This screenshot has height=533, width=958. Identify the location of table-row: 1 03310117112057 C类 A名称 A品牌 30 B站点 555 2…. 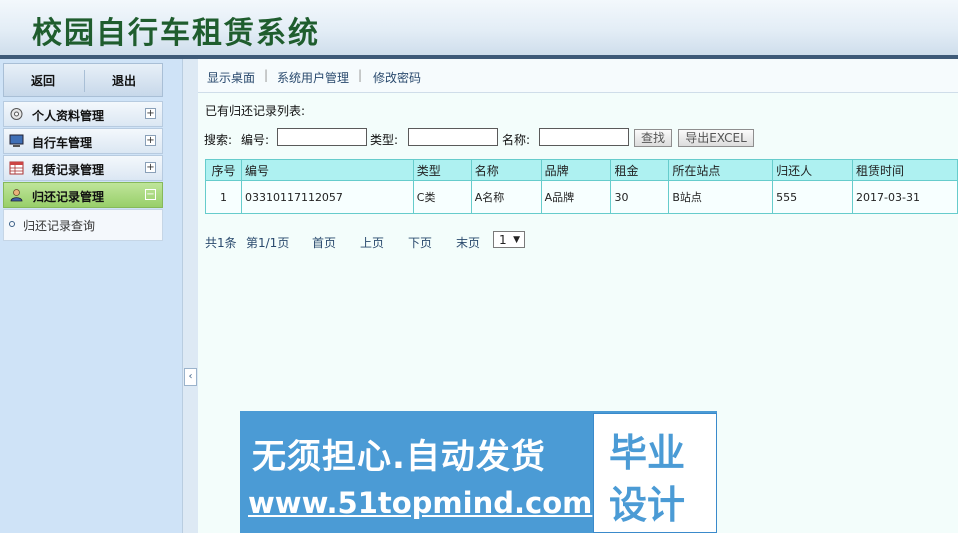
(581, 197).